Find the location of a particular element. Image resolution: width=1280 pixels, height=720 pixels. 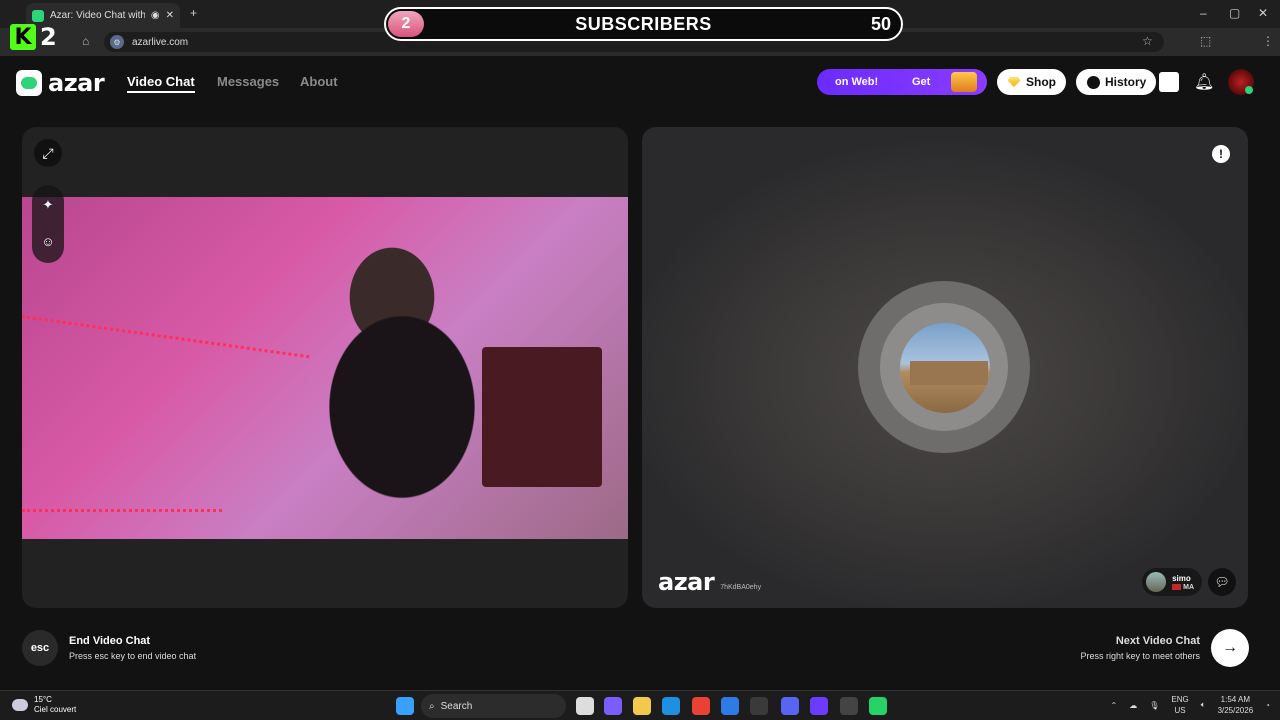

maximize-icon: ▢ is located at coordinates (1234, 13).